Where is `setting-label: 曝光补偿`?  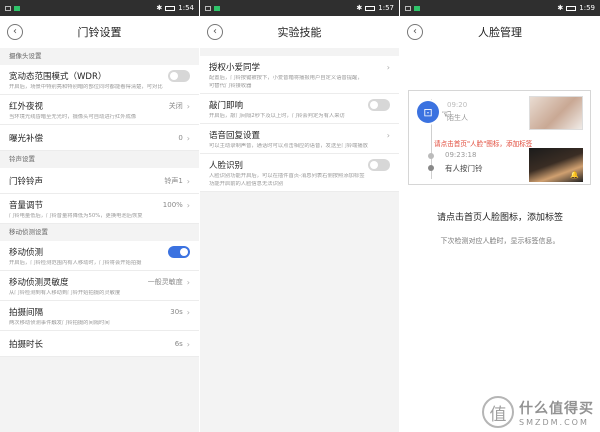 setting-label: 曝光补偿 is located at coordinates (26, 139).